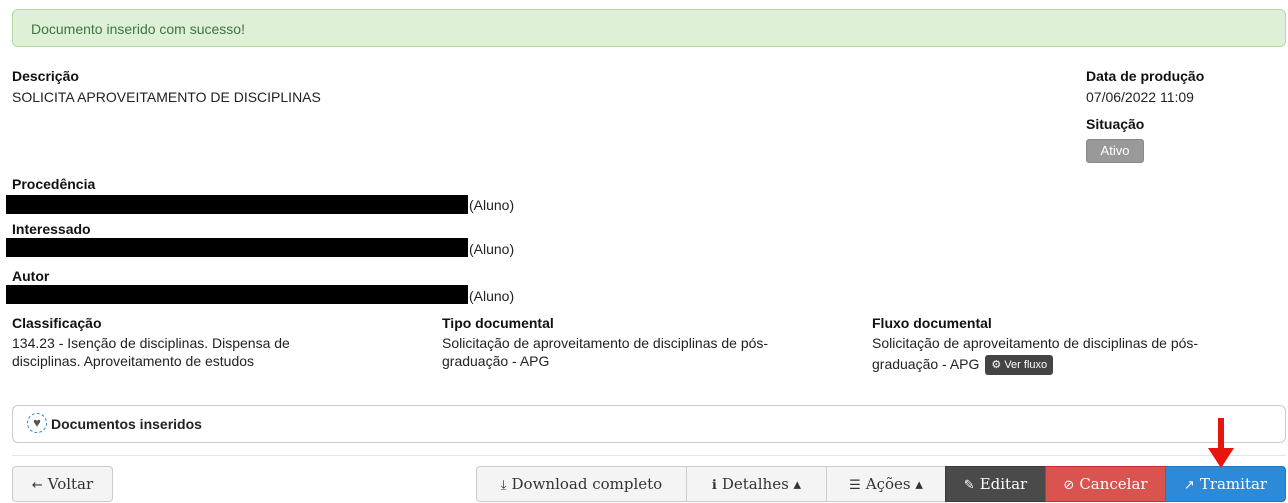  Describe the element at coordinates (1026, 365) in the screenshot. I see `ver-fluxo-label: Ver fluxo` at that location.